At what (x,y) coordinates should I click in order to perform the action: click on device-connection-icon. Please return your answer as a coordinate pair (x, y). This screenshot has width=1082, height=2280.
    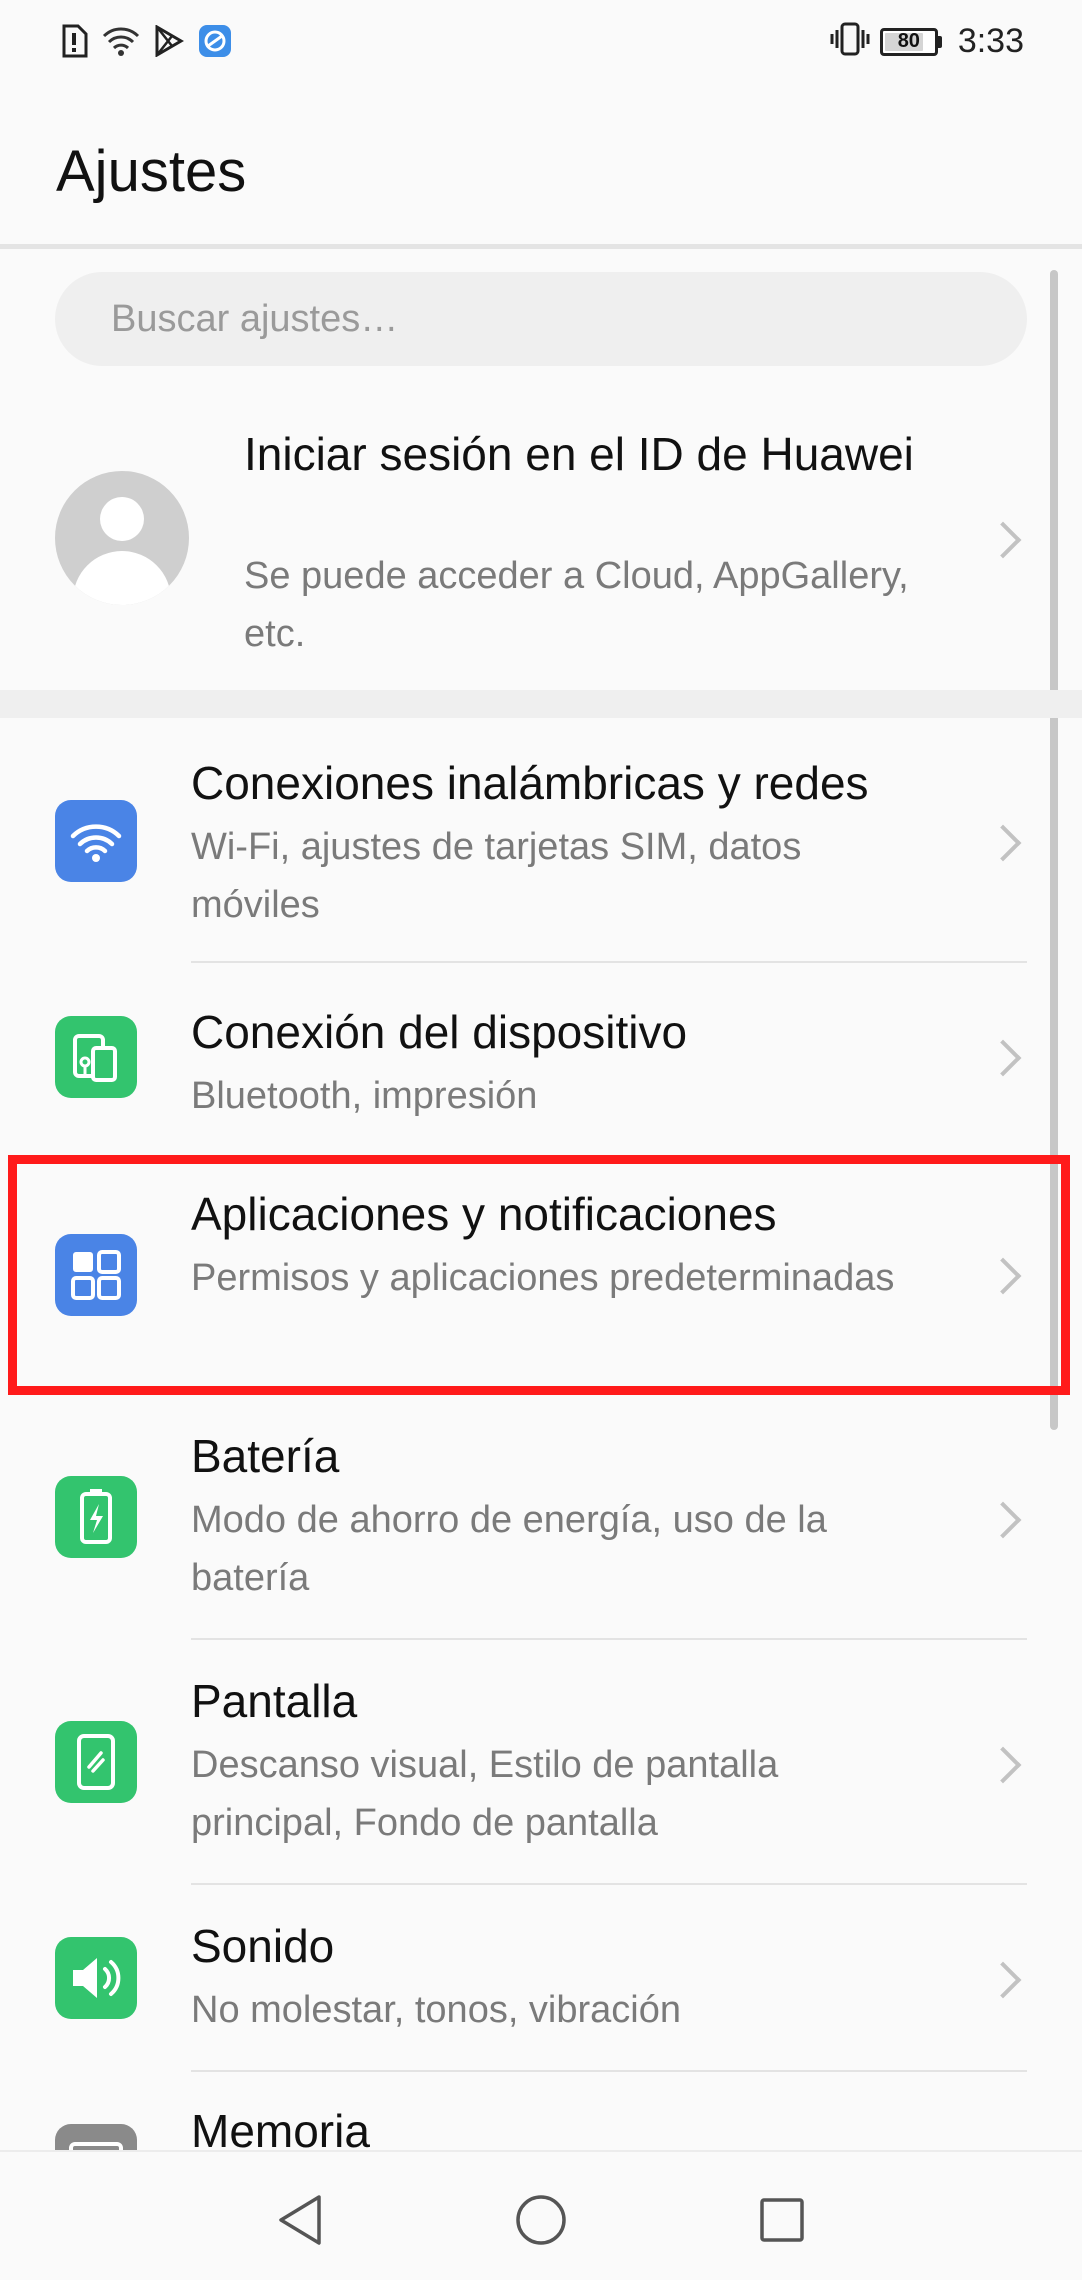
    Looking at the image, I should click on (96, 1057).